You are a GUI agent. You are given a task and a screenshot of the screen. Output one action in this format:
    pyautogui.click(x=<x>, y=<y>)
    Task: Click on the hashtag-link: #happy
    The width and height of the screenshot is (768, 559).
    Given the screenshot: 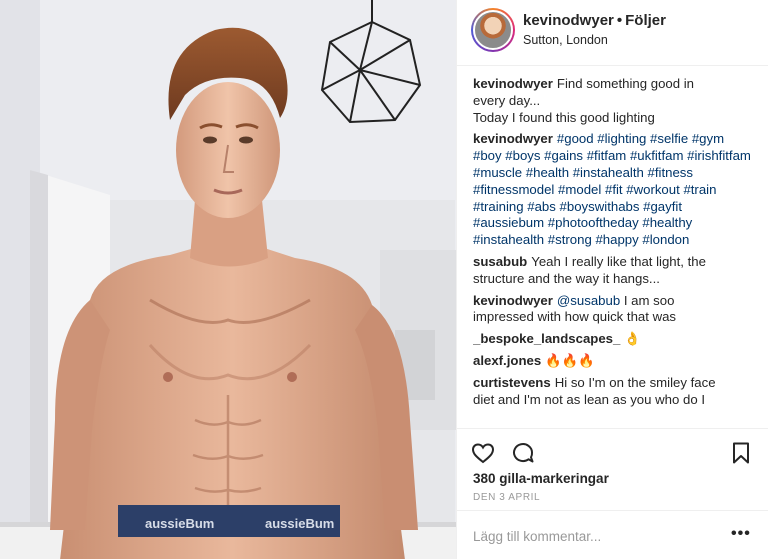 What is the action you would take?
    pyautogui.click(x=616, y=239)
    